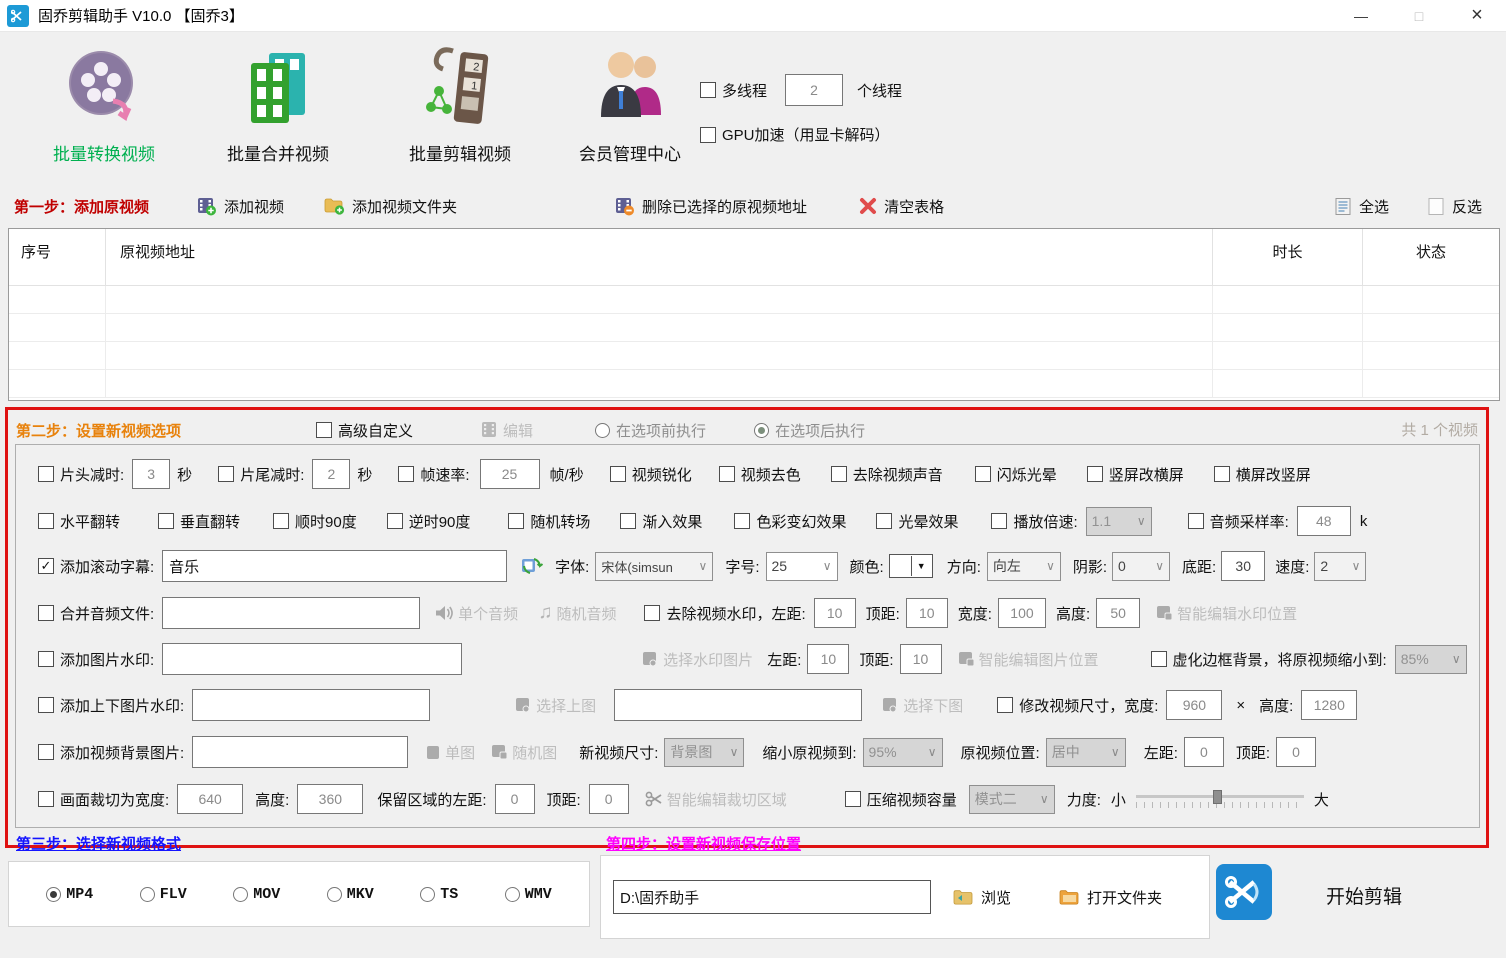 Image resolution: width=1506 pixels, height=958 pixels. Describe the element at coordinates (1430, 659) in the screenshot. I see `blur-scale-select: 85% ∨` at that location.